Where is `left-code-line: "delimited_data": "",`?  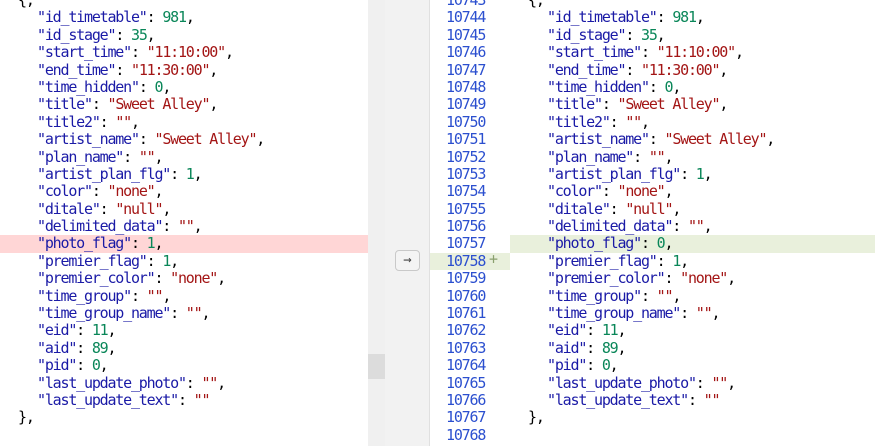 left-code-line: "delimited_data": "", is located at coordinates (184, 226).